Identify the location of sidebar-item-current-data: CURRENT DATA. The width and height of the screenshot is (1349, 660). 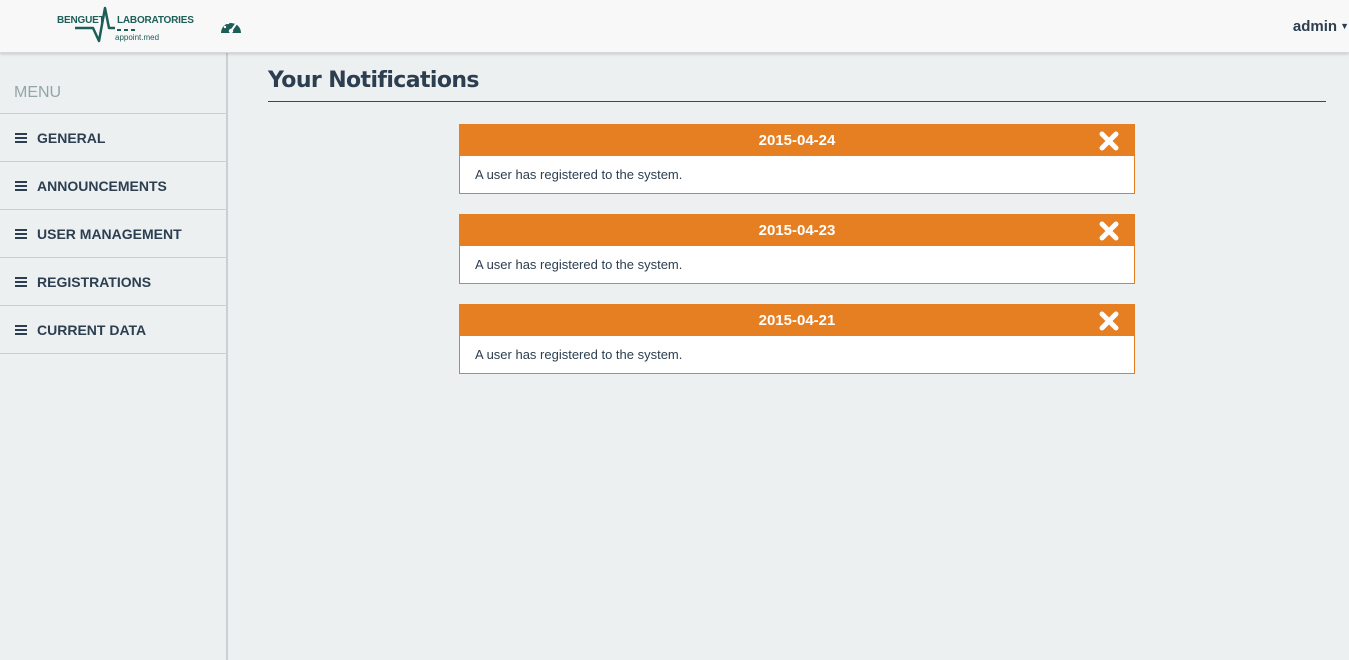
(113, 330).